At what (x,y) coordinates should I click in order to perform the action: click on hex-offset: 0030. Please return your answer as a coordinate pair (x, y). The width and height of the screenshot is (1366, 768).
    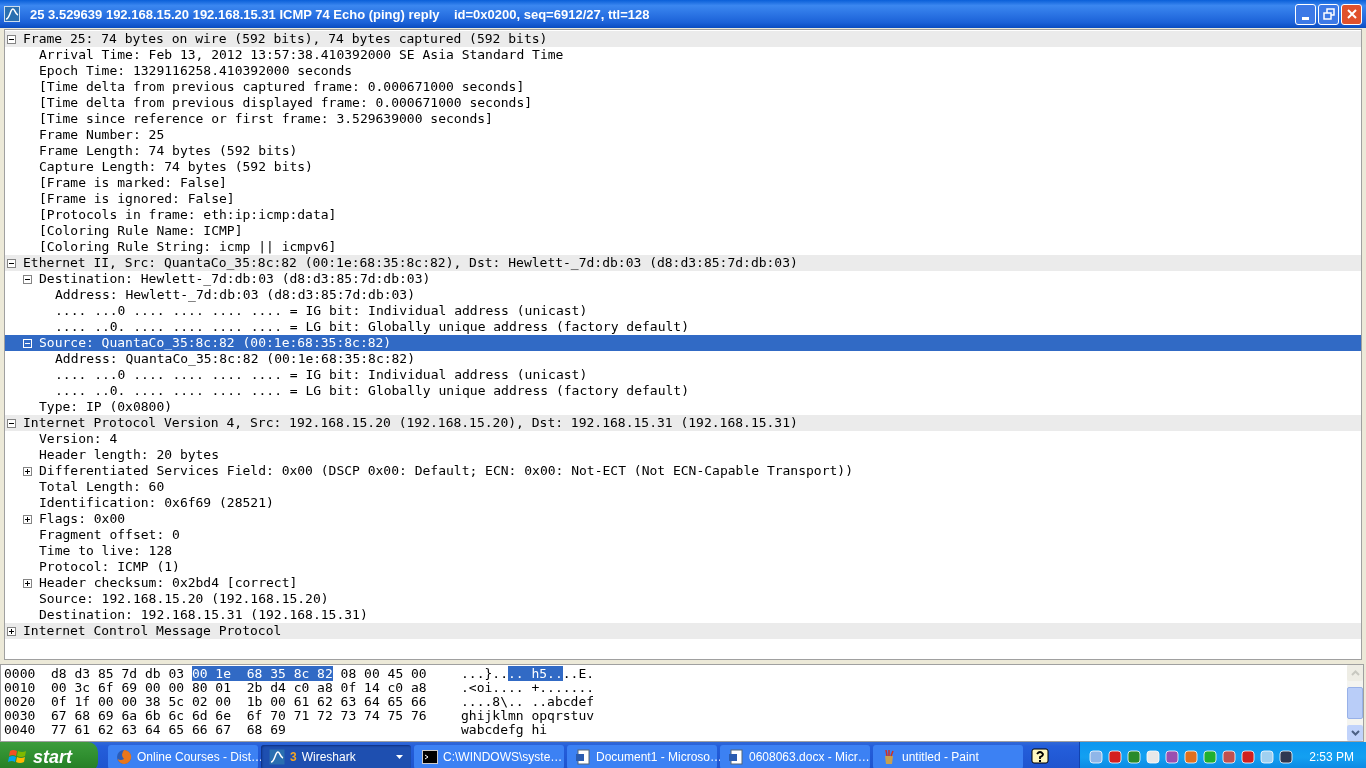
    Looking at the image, I should click on (20, 716).